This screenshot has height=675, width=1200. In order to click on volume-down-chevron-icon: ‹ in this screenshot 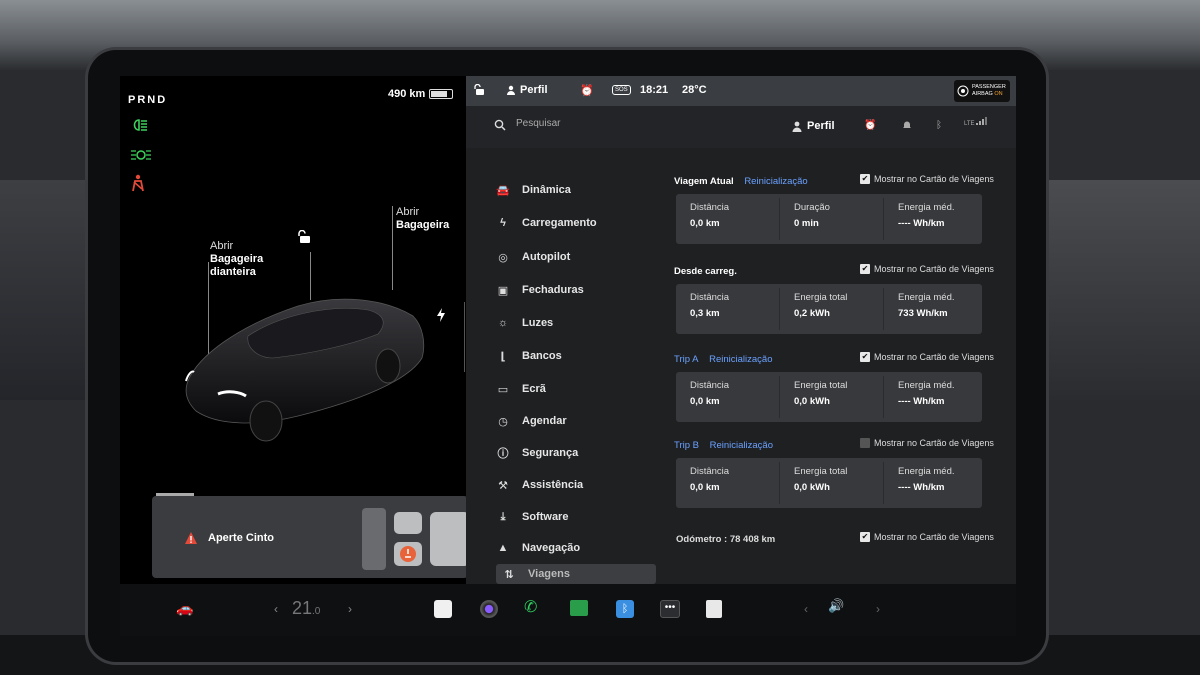, I will do `click(806, 609)`.